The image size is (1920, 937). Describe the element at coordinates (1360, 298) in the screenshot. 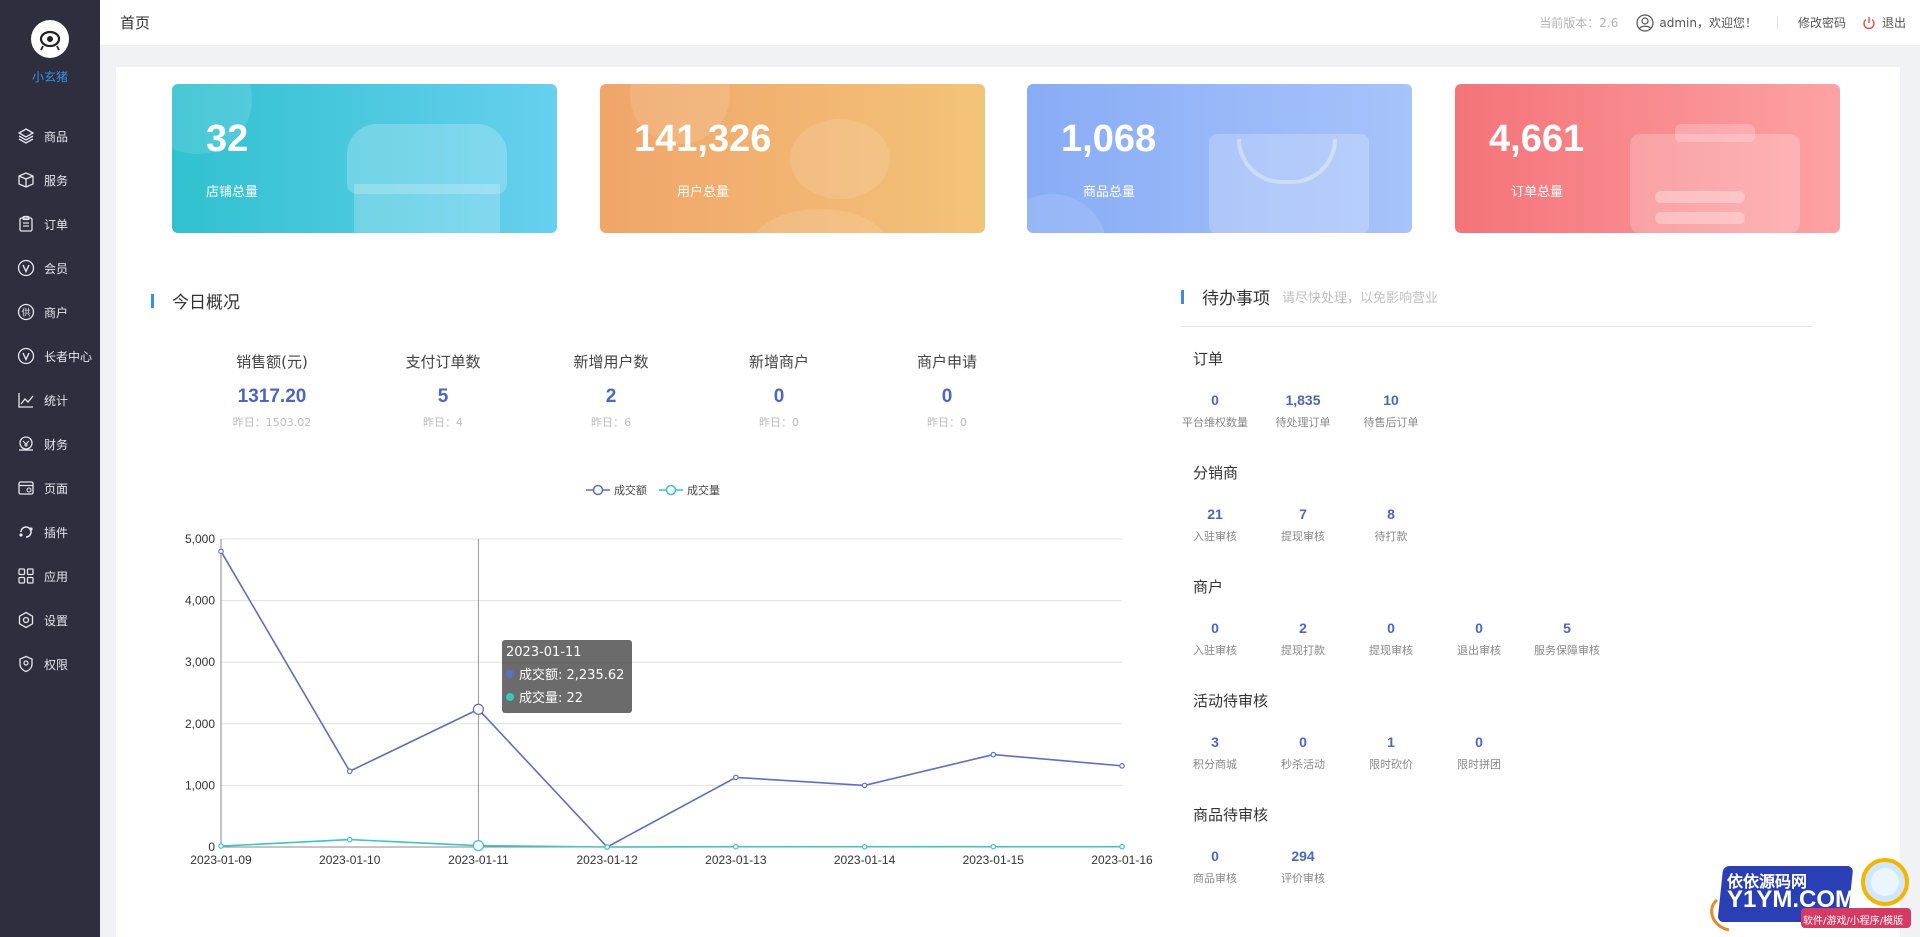

I see `todo-subtitle: 请尽快处理，以免影响营业` at that location.